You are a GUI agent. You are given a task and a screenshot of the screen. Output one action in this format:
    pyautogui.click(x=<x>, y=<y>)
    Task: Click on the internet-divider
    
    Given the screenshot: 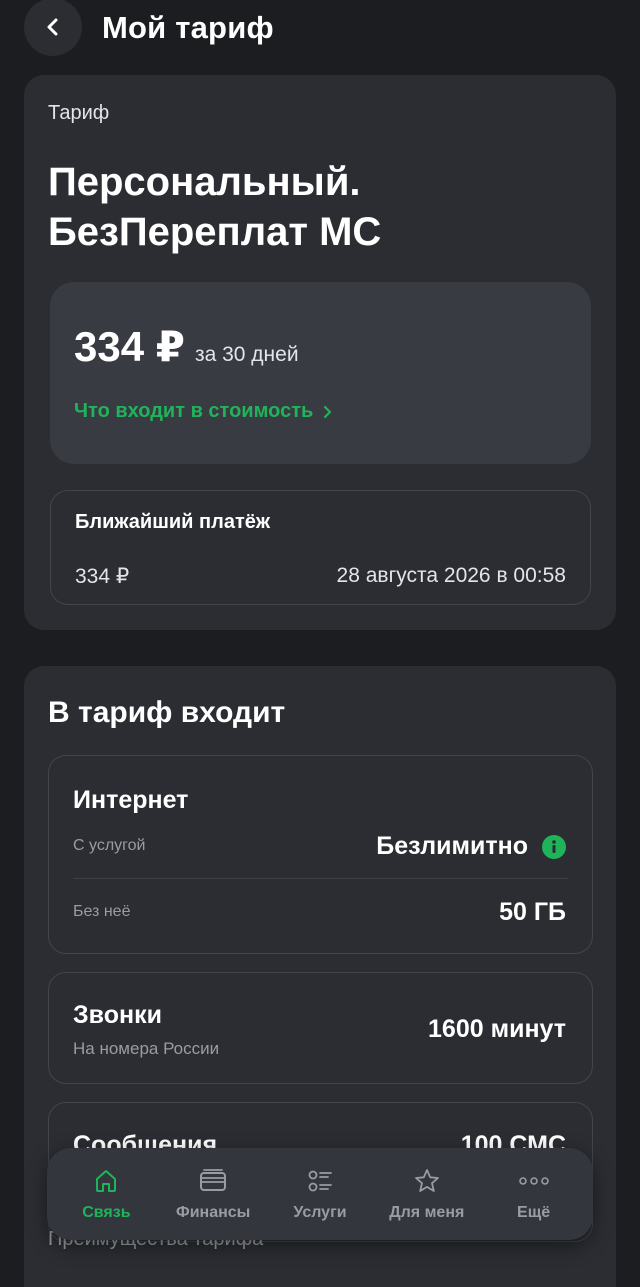 What is the action you would take?
    pyautogui.click(x=320, y=878)
    